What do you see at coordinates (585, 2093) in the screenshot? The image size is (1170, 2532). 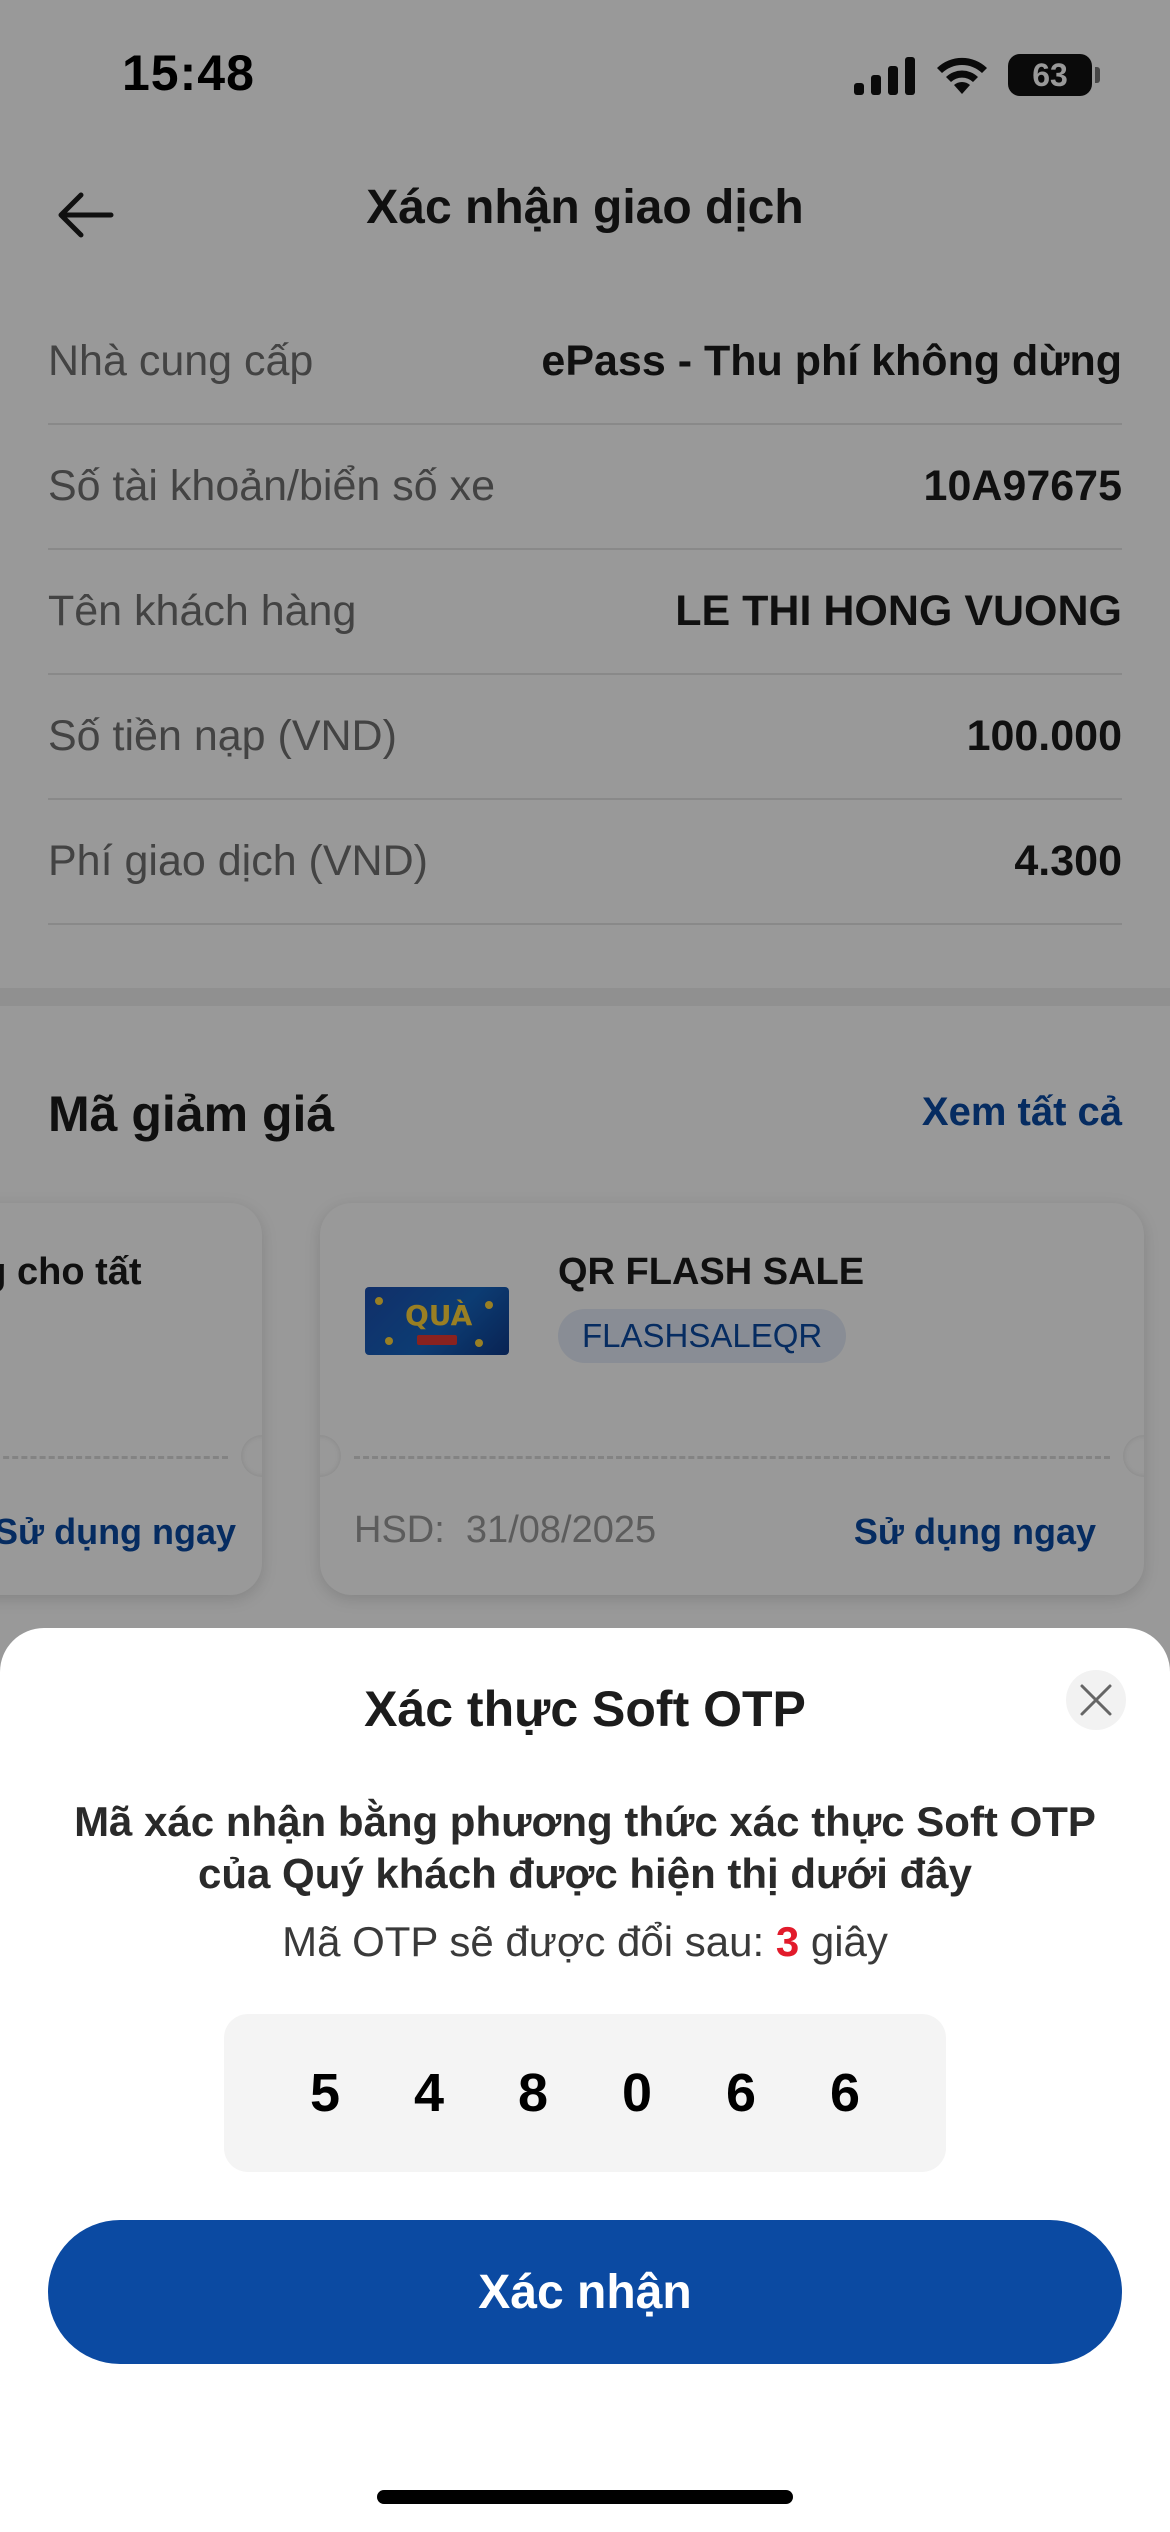 I see `otp-code-box: 5 4 8 0 6 6` at bounding box center [585, 2093].